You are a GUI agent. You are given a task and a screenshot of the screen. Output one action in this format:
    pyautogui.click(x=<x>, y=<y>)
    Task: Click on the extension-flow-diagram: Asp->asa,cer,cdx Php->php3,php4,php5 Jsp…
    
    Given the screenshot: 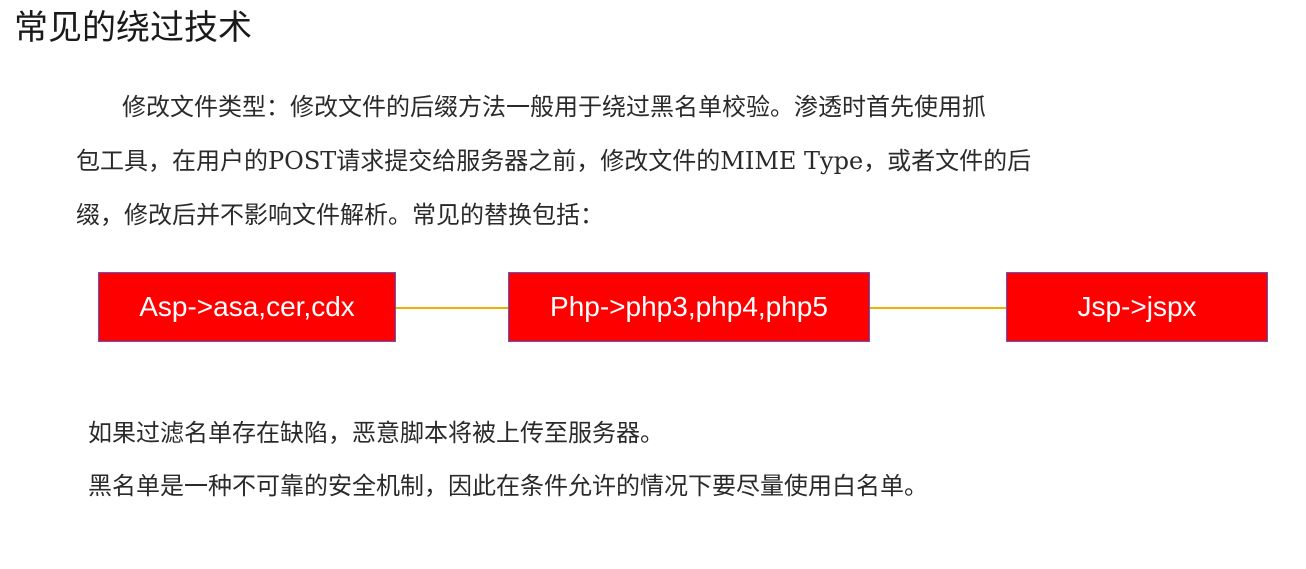 What is the action you would take?
    pyautogui.click(x=653, y=308)
    